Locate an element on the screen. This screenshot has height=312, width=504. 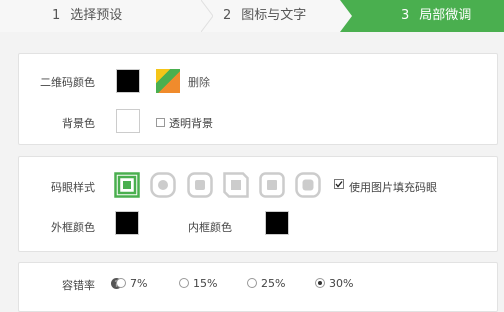
ecc-option-7-label: 7% is located at coordinates (139, 283).